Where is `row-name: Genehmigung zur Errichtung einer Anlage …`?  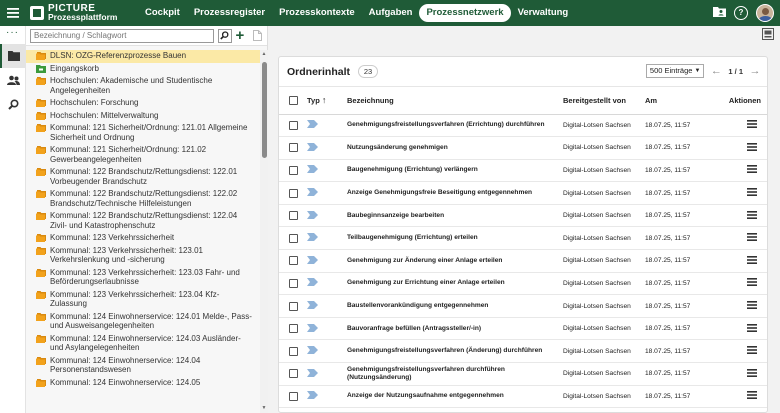 row-name: Genehmigung zur Errichtung einer Anlage … is located at coordinates (451, 284).